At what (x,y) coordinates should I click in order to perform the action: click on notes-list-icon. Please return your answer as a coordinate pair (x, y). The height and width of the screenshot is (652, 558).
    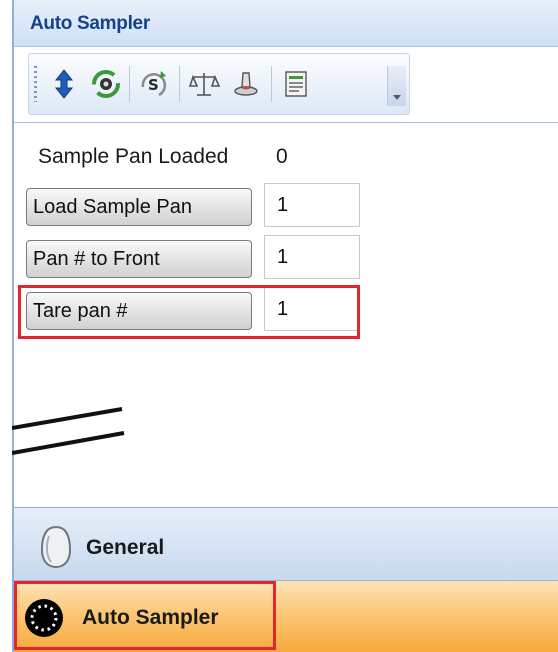
    Looking at the image, I should click on (296, 84).